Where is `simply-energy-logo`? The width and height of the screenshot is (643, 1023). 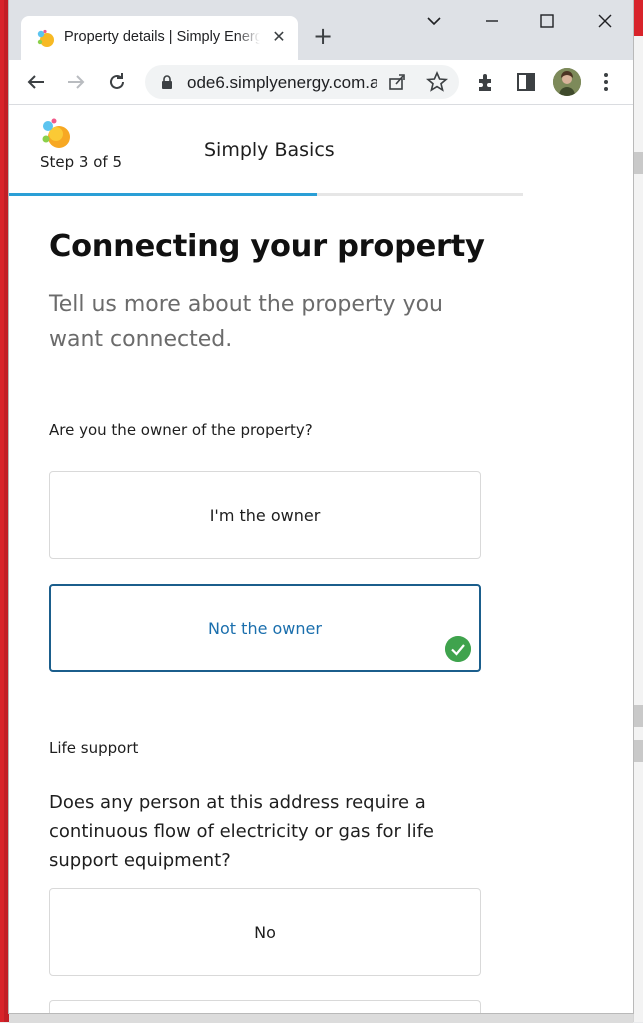 simply-energy-logo is located at coordinates (56, 133).